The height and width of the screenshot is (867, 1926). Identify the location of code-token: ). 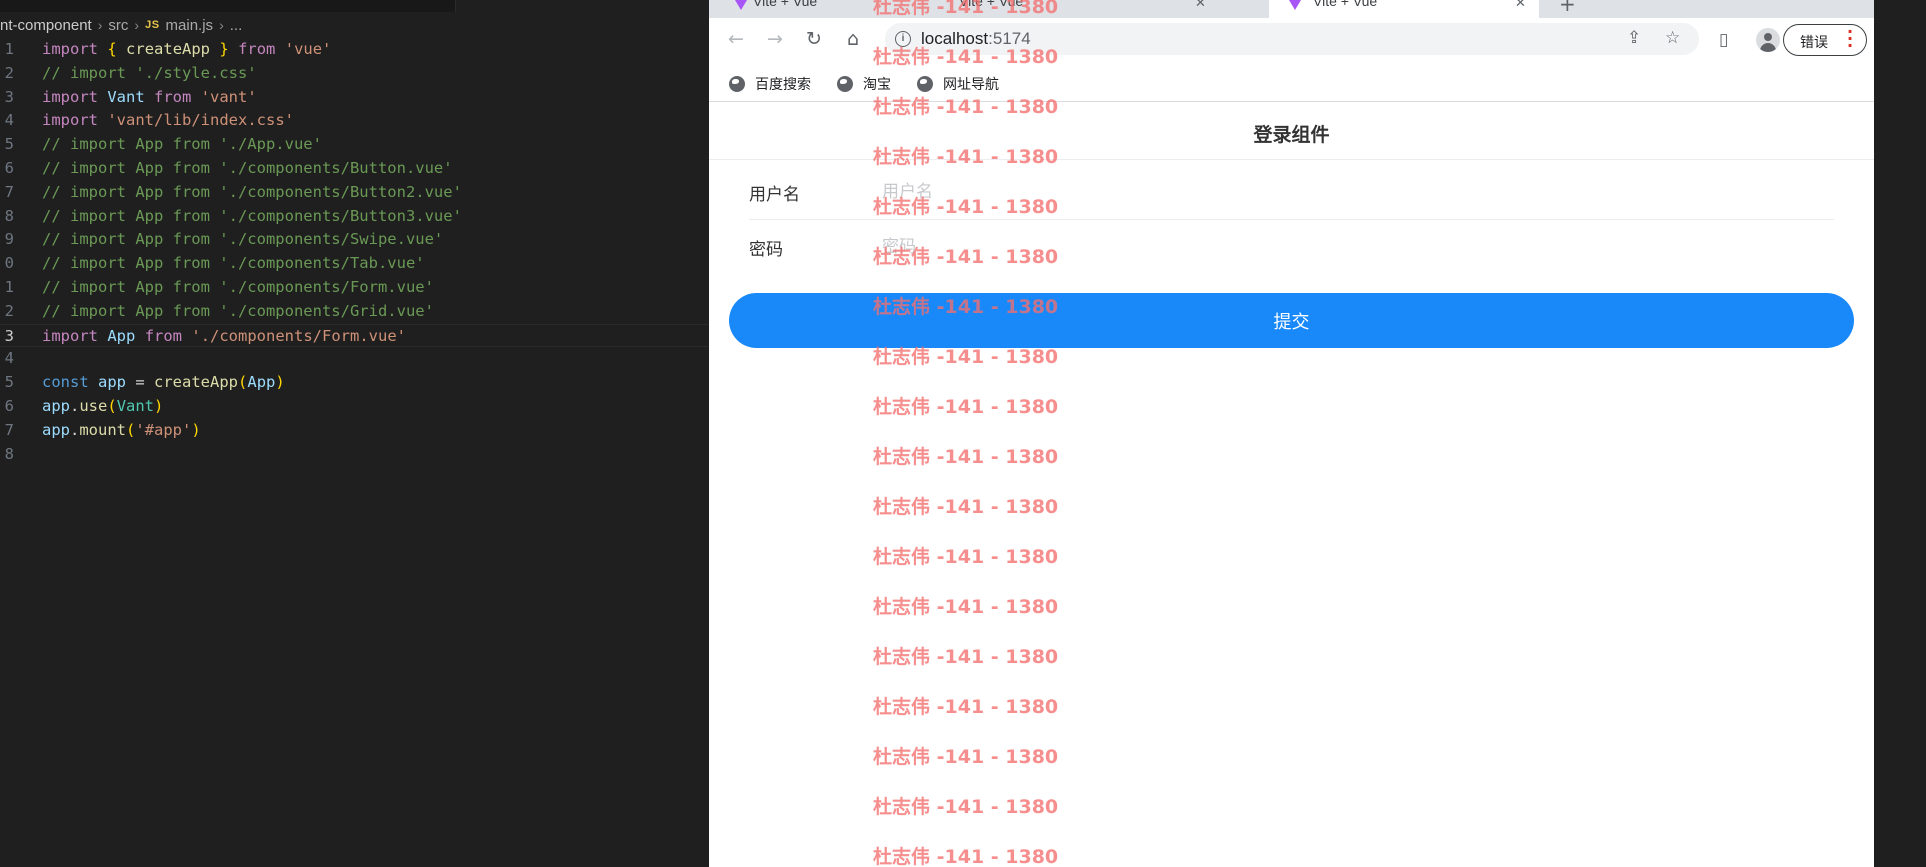
(159, 405).